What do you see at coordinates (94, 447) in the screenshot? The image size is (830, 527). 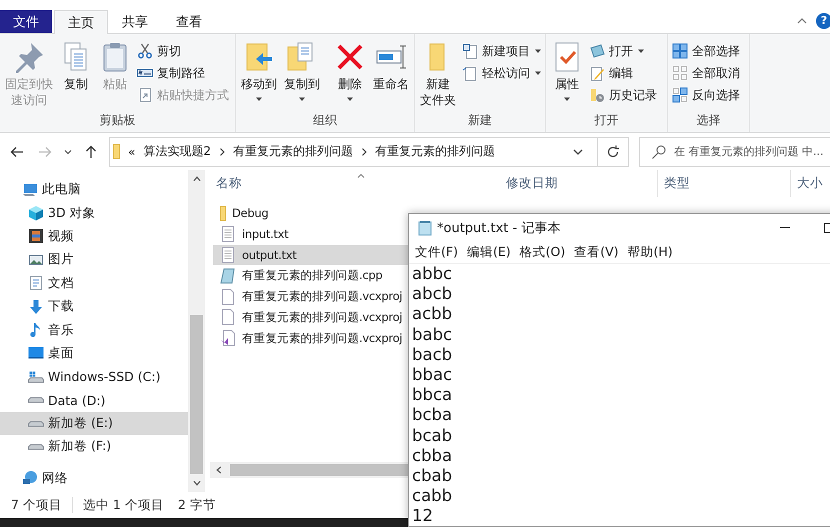 I see `sidebar-item: 新加卷 (F:)` at bounding box center [94, 447].